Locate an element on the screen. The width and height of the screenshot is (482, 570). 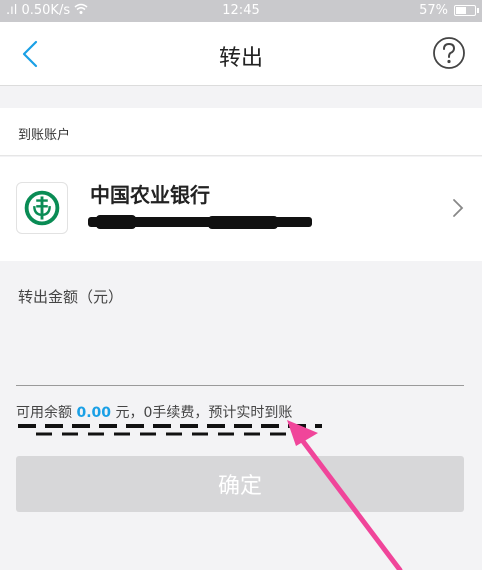
bank-name: 中国农业银行 is located at coordinates (150, 195).